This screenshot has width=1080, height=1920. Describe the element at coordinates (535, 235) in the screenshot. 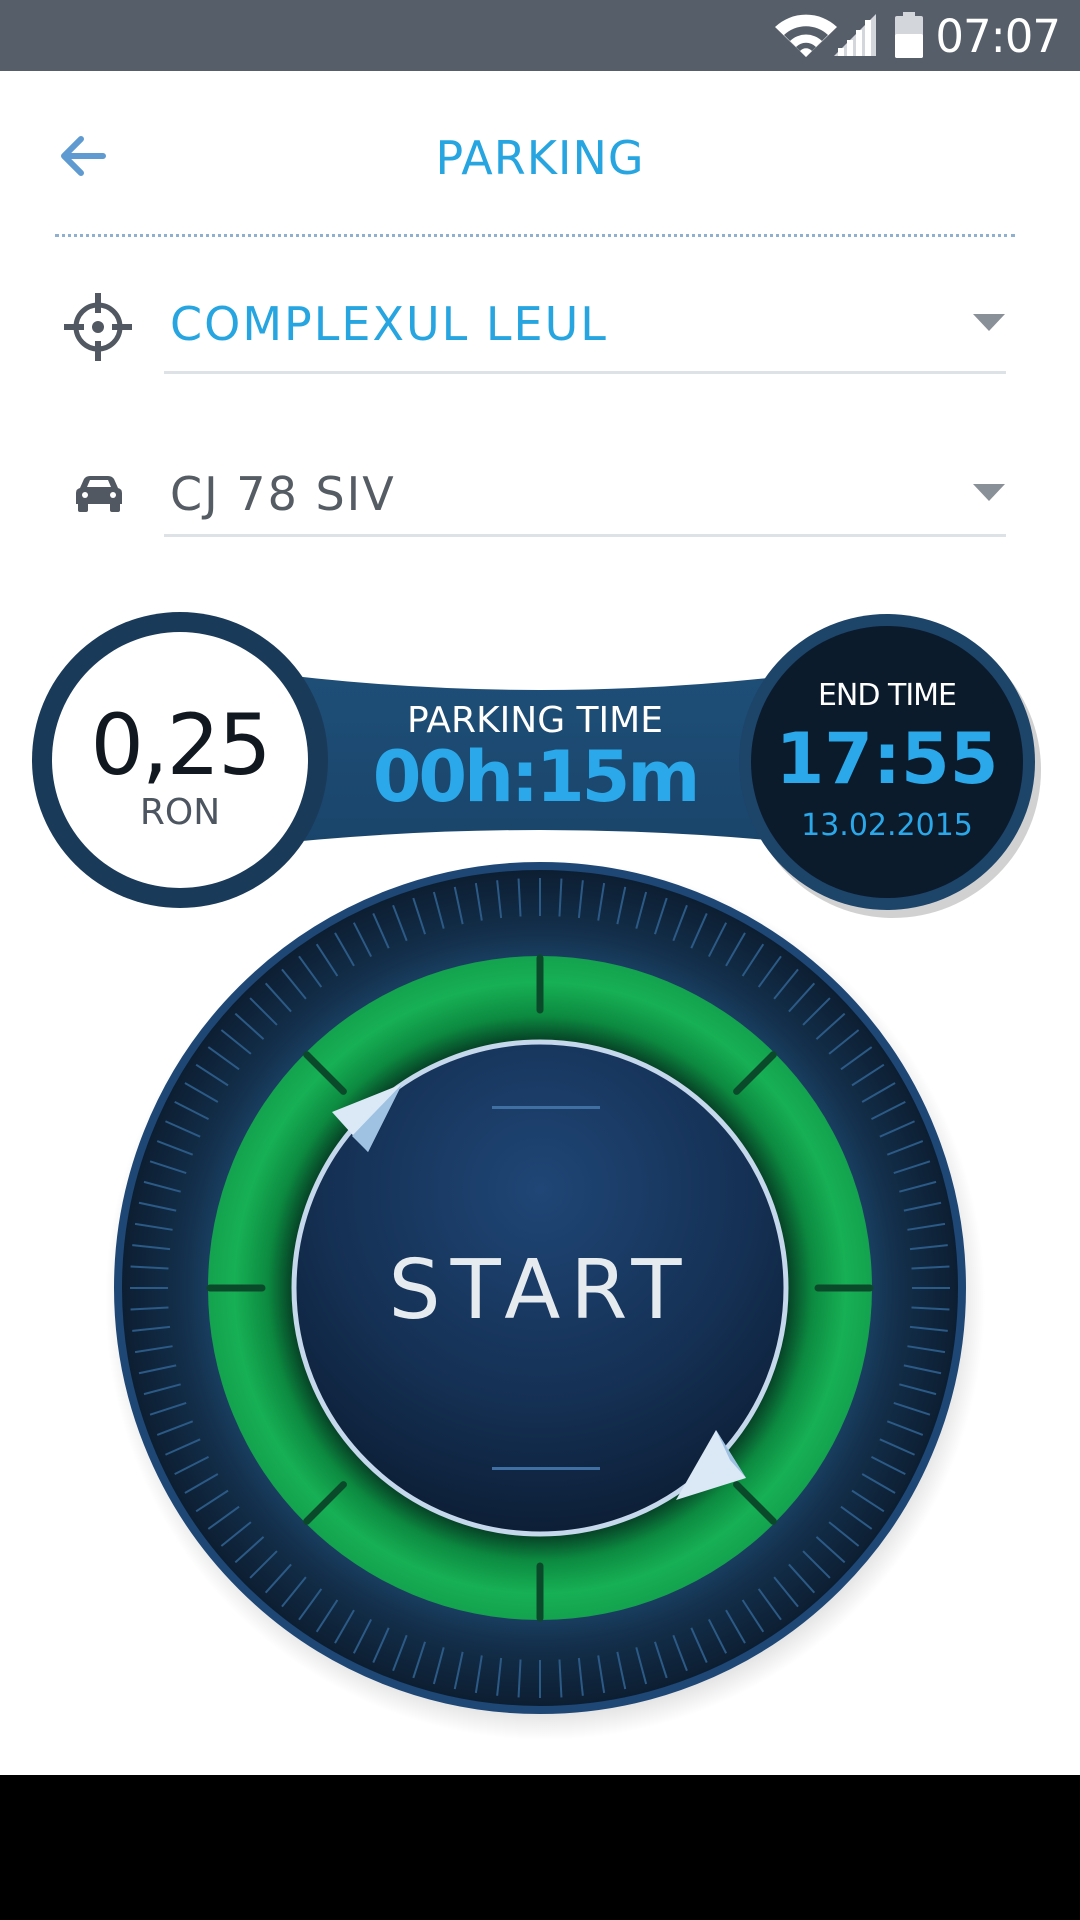

I see `header-divider` at that location.